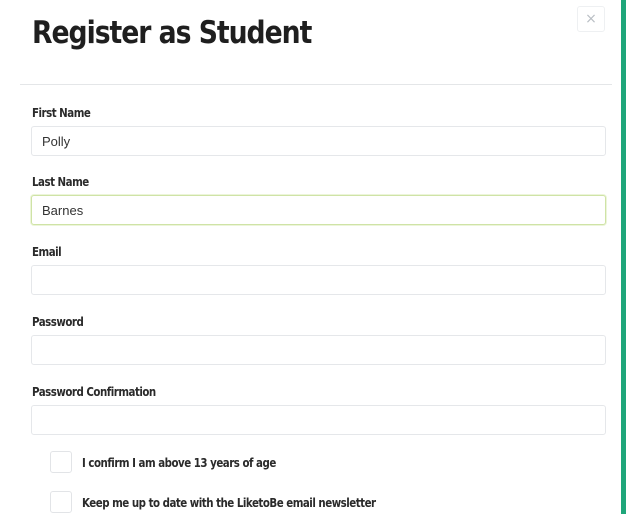 This screenshot has width=626, height=514. Describe the element at coordinates (316, 84) in the screenshot. I see `header-divider` at that location.